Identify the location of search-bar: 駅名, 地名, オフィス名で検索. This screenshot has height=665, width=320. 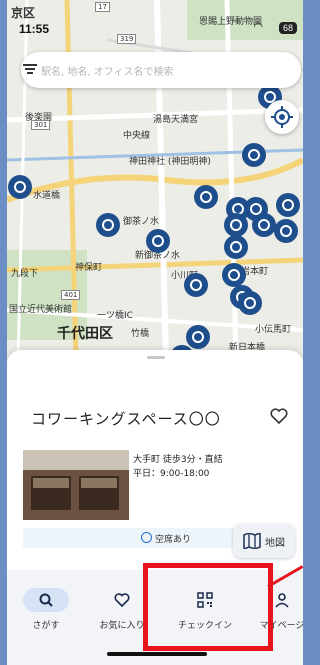
(161, 70).